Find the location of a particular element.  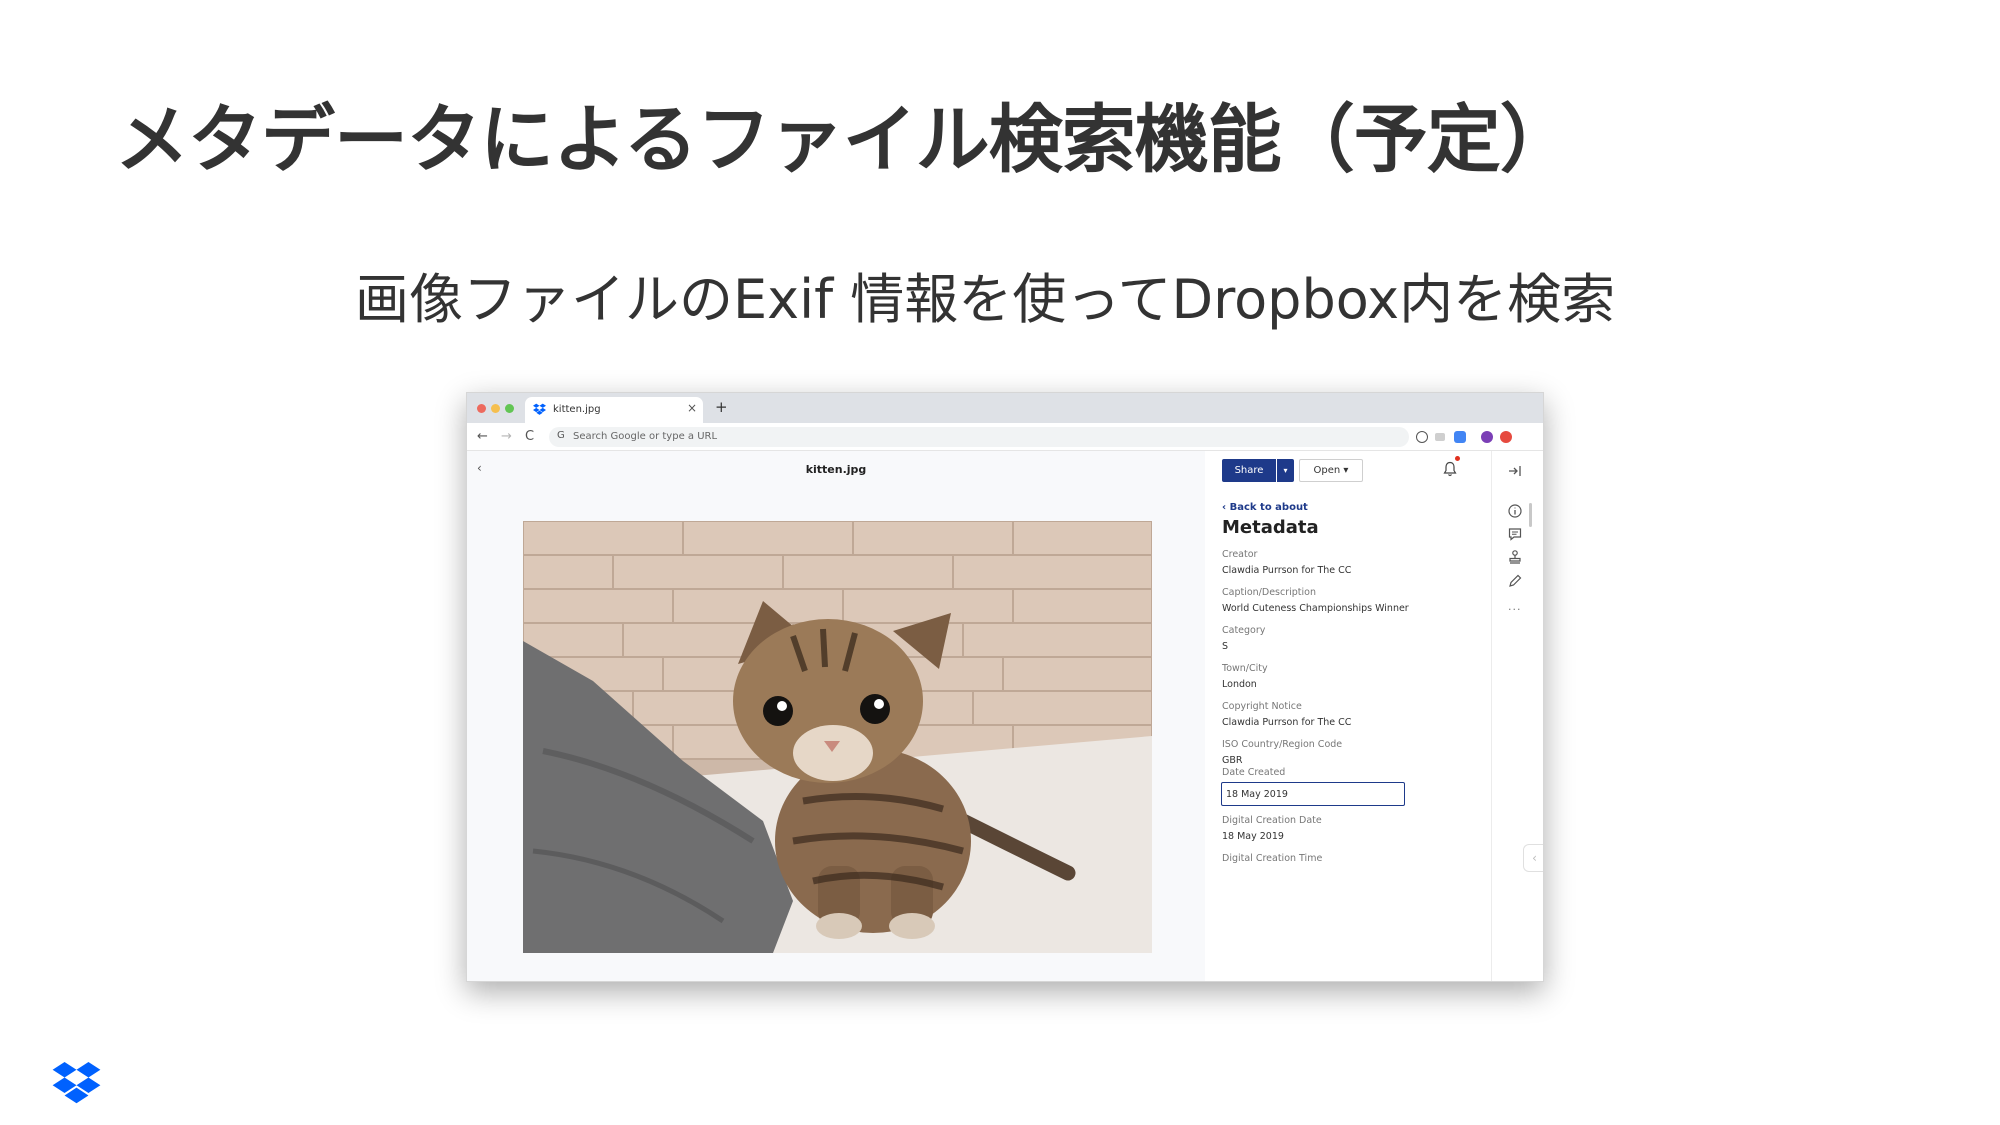

comment-icon is located at coordinates (1515, 534).